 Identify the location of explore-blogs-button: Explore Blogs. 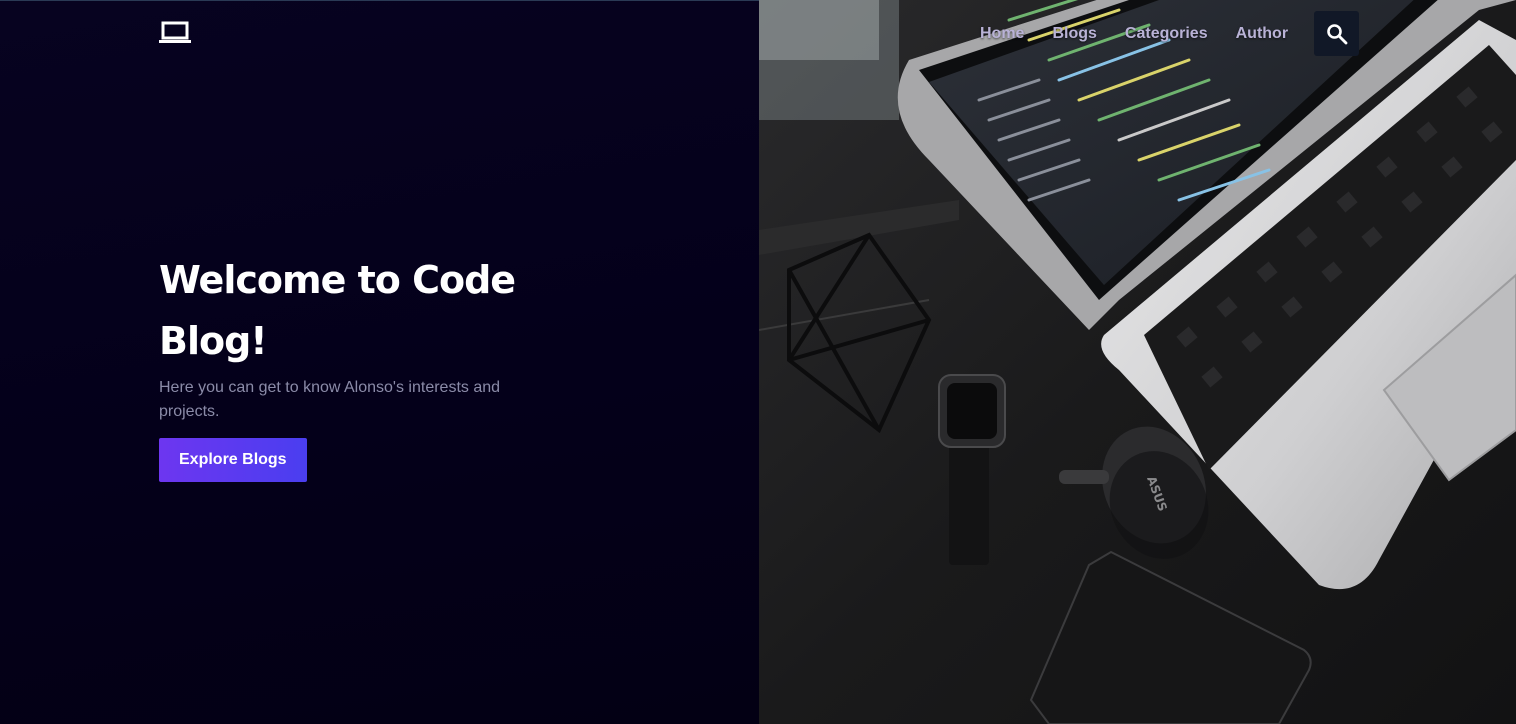
(233, 460).